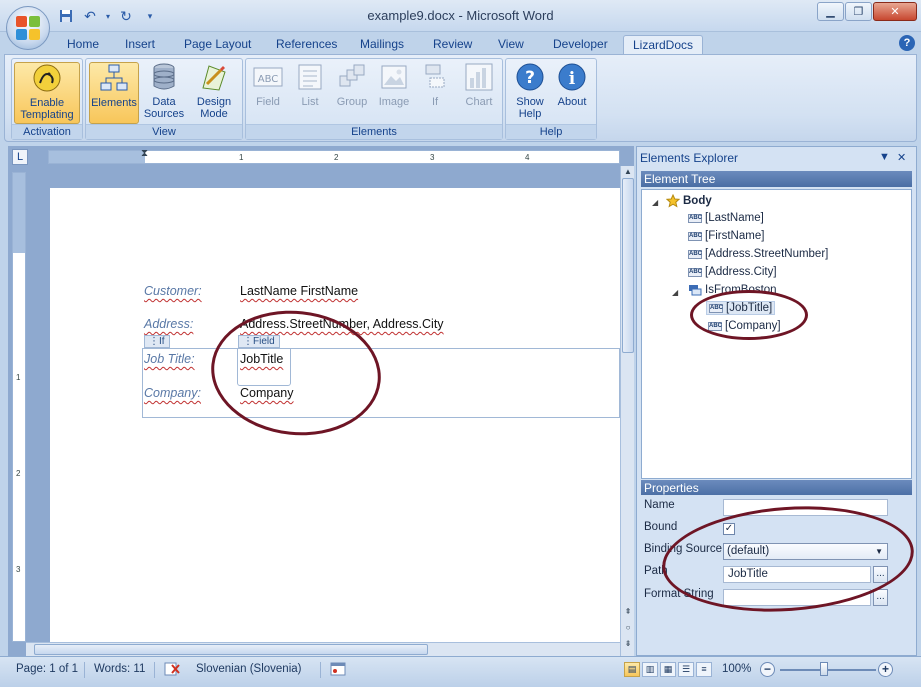 The height and width of the screenshot is (687, 921). Describe the element at coordinates (28, 28) in the screenshot. I see `office-button` at that location.